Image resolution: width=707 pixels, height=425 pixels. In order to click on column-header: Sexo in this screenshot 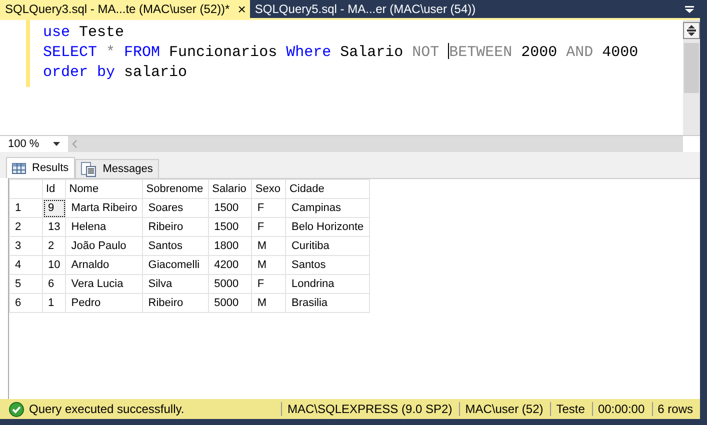, I will do `click(269, 189)`.